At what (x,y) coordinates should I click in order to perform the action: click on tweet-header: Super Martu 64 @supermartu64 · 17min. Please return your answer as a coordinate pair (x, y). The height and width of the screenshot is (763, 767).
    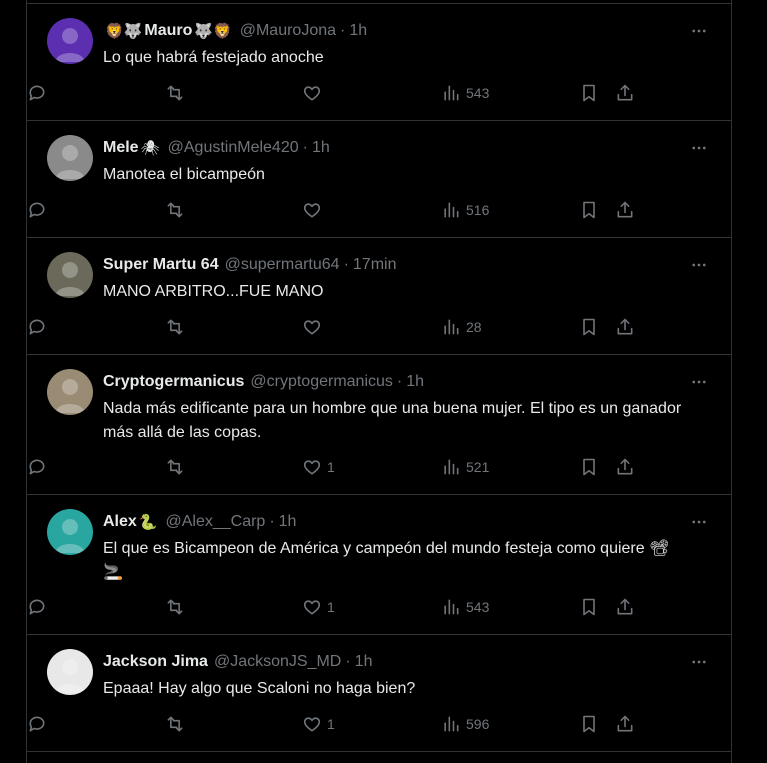
    Looking at the image, I should click on (407, 265).